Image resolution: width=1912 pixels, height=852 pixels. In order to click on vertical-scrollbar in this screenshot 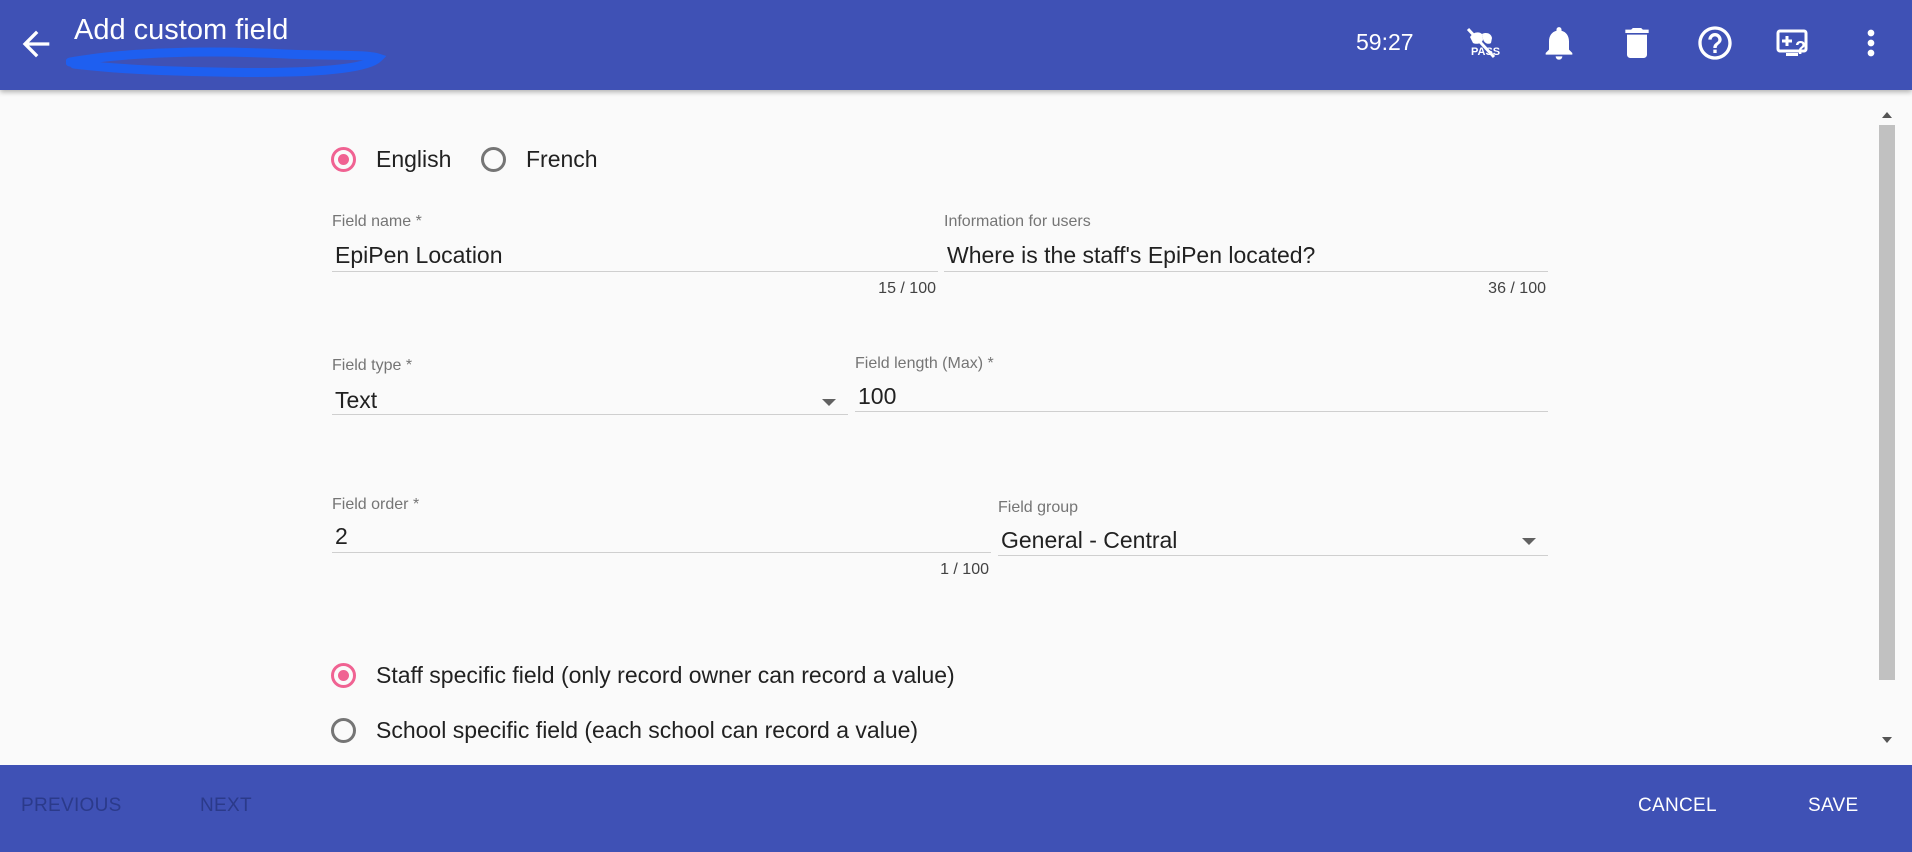, I will do `click(1886, 428)`.